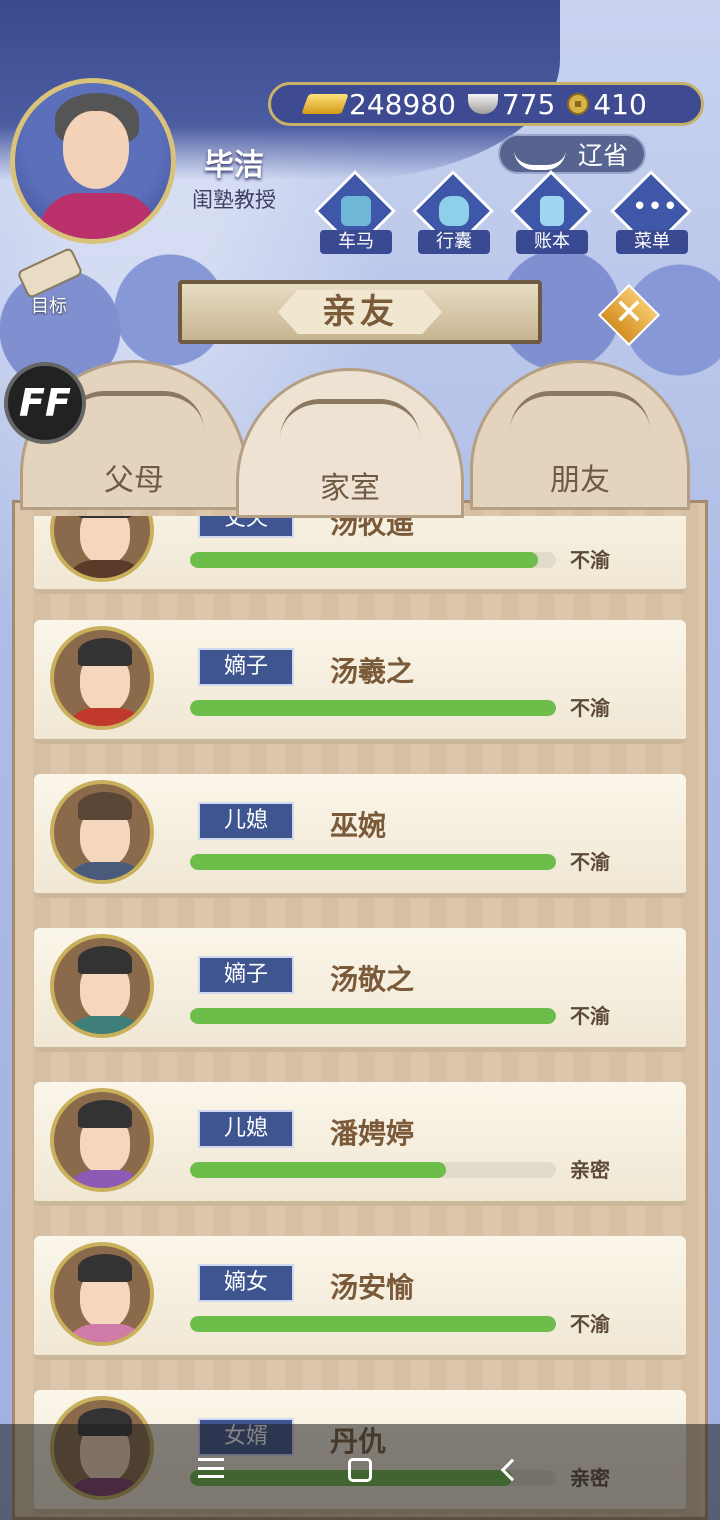  I want to click on page-title-banner: 亲友, so click(360, 312).